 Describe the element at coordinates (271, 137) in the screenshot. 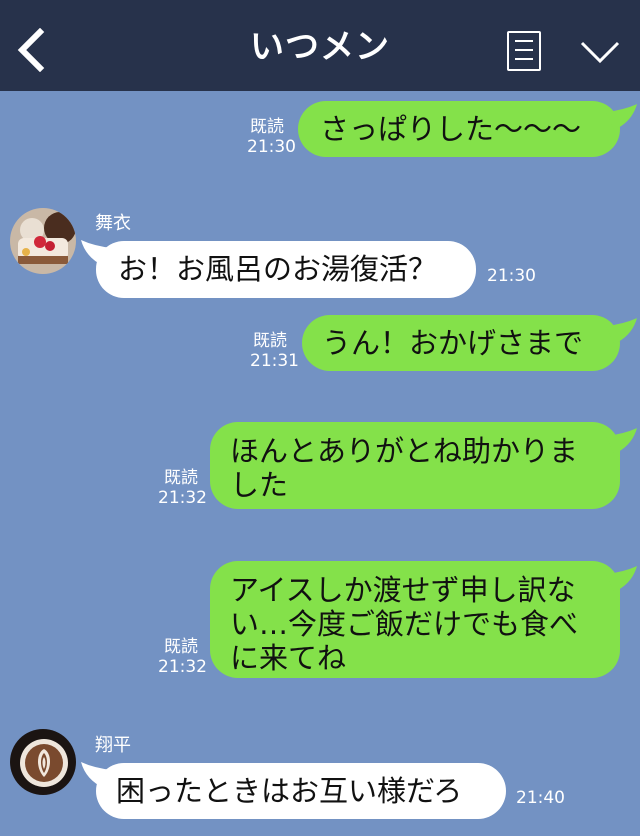

I see `read-receipt: 既読 21:30` at that location.